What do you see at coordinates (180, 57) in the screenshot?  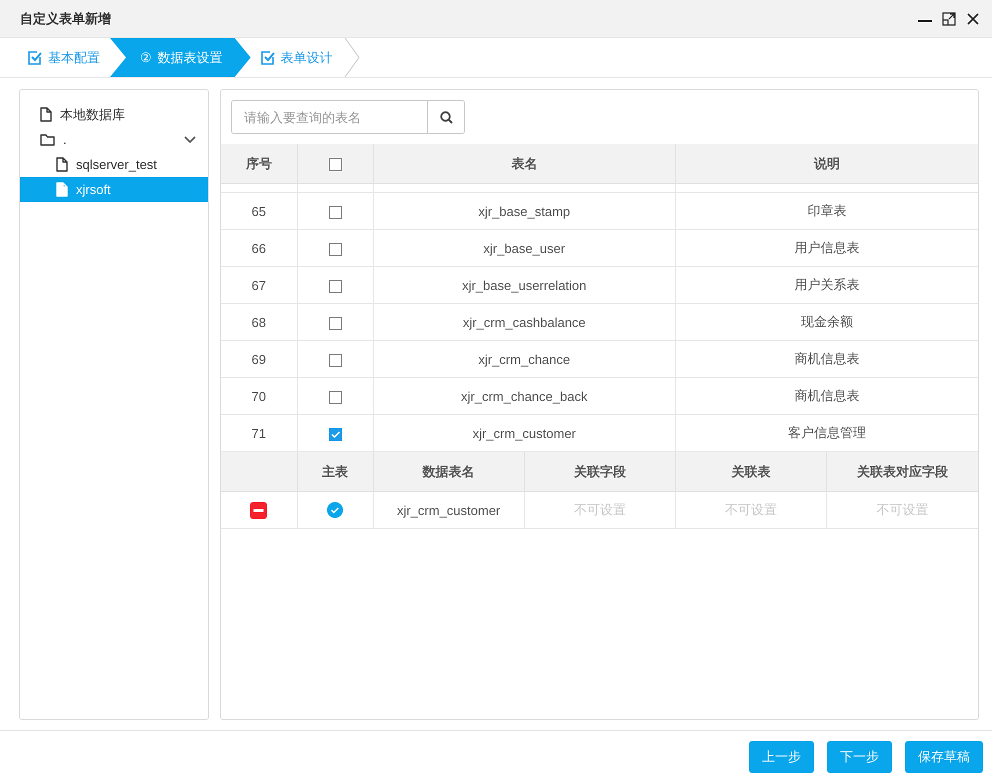 I see `step-tab: ② 数据表设置` at bounding box center [180, 57].